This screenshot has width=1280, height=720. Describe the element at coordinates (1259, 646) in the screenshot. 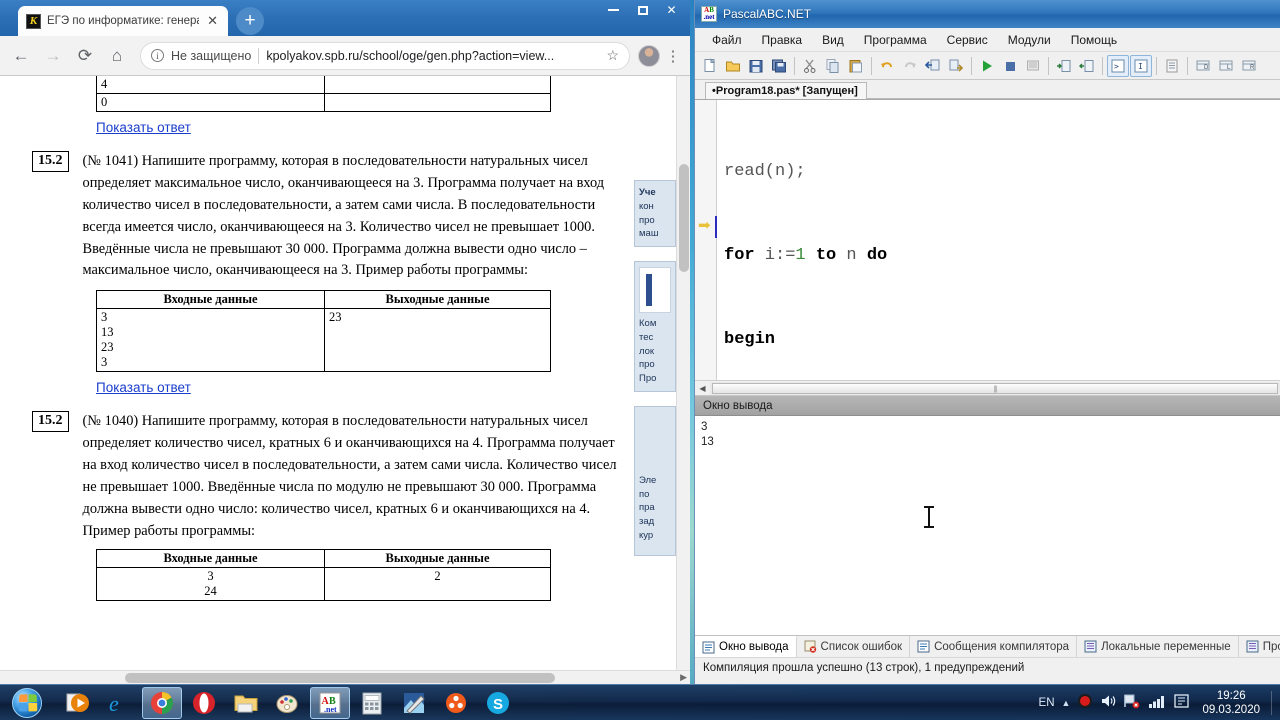

I see `tab-watch: Просм` at that location.